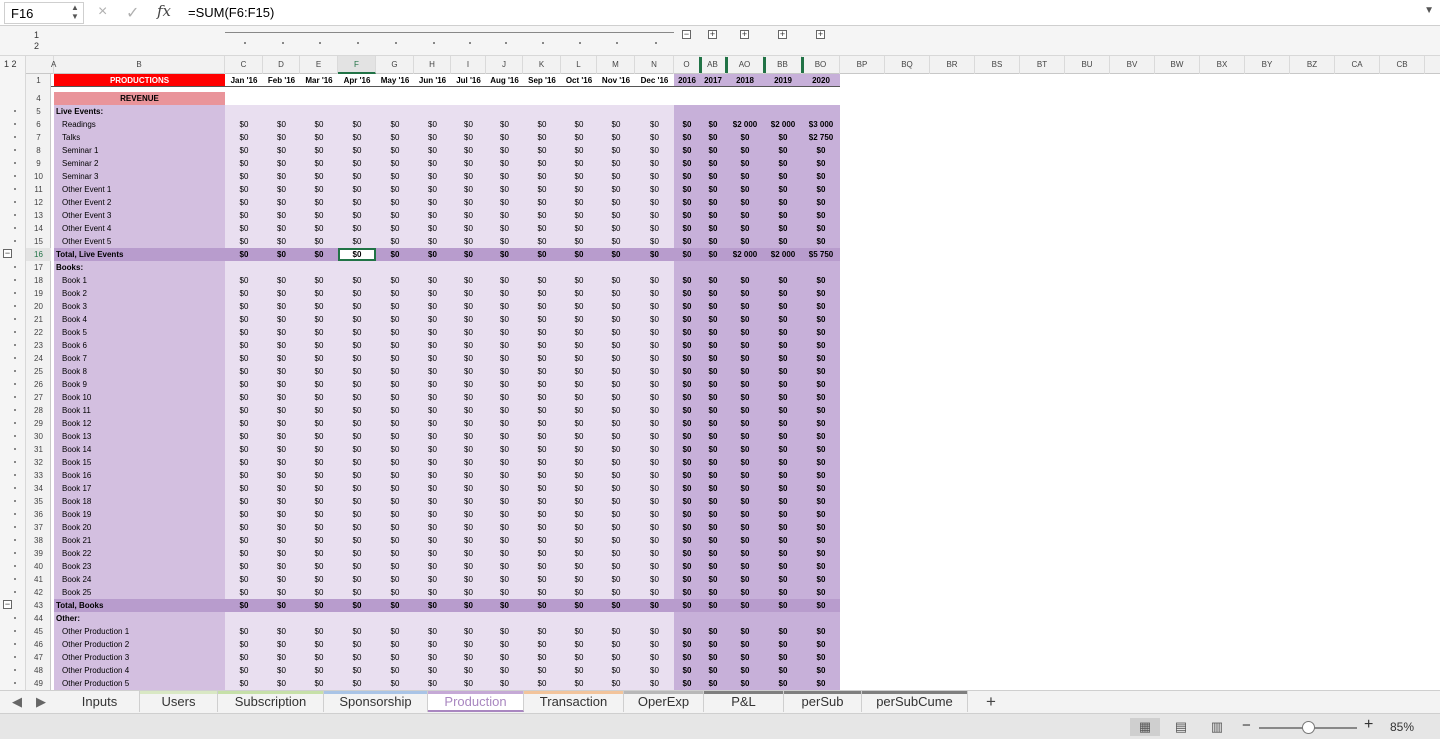 The width and height of the screenshot is (1440, 739). Describe the element at coordinates (1246, 725) in the screenshot. I see `zoom-out-button: −` at that location.